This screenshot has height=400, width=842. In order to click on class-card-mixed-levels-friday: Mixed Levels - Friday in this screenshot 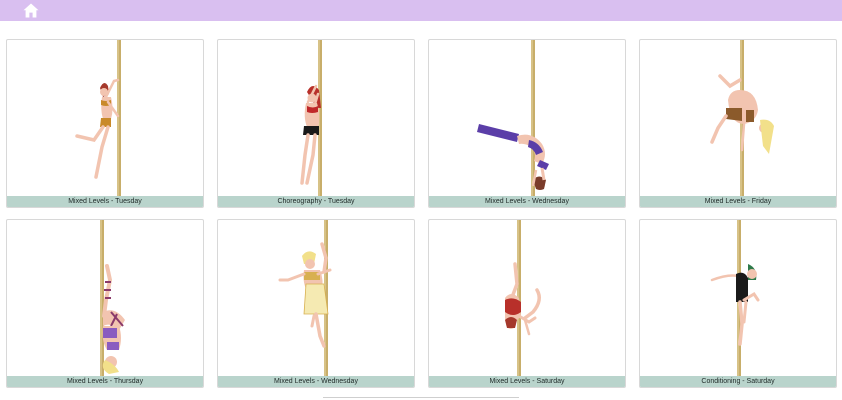, I will do `click(738, 123)`.